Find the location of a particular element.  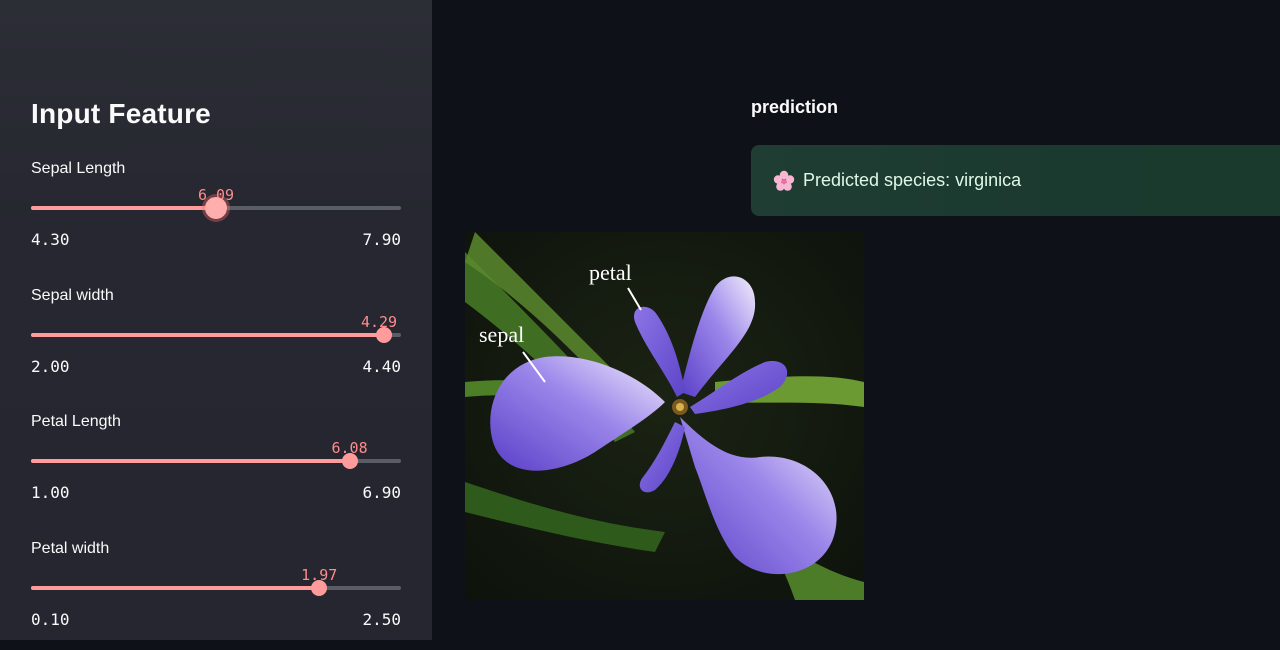

slider-min: 0.10 is located at coordinates (50, 619).